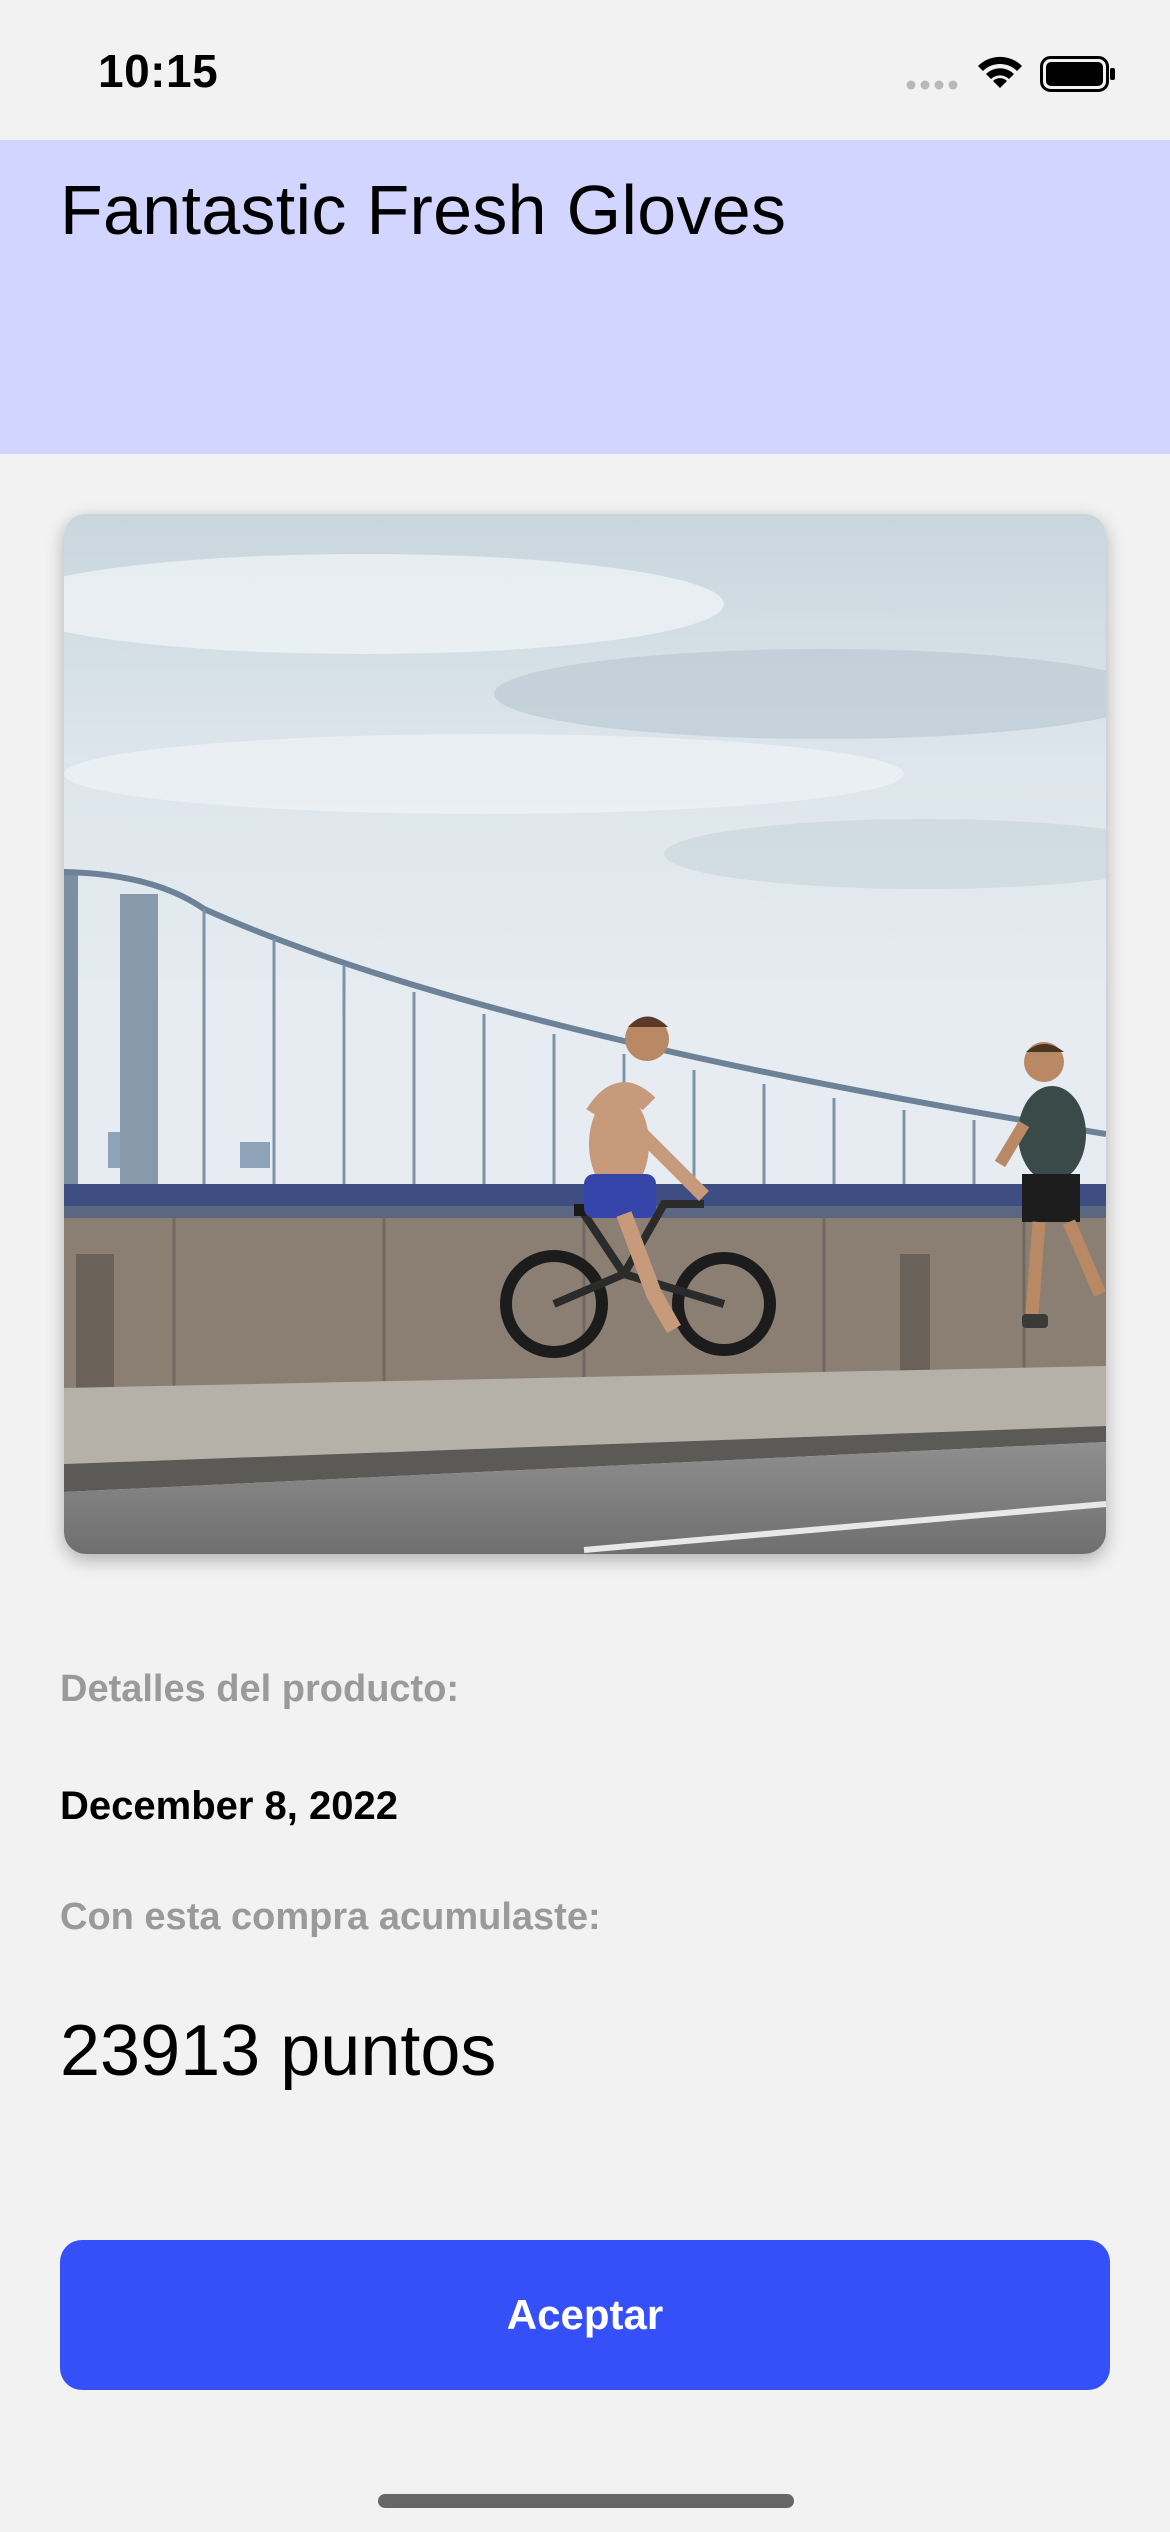  Describe the element at coordinates (160, 2051) in the screenshot. I see `points-value: 23913` at that location.